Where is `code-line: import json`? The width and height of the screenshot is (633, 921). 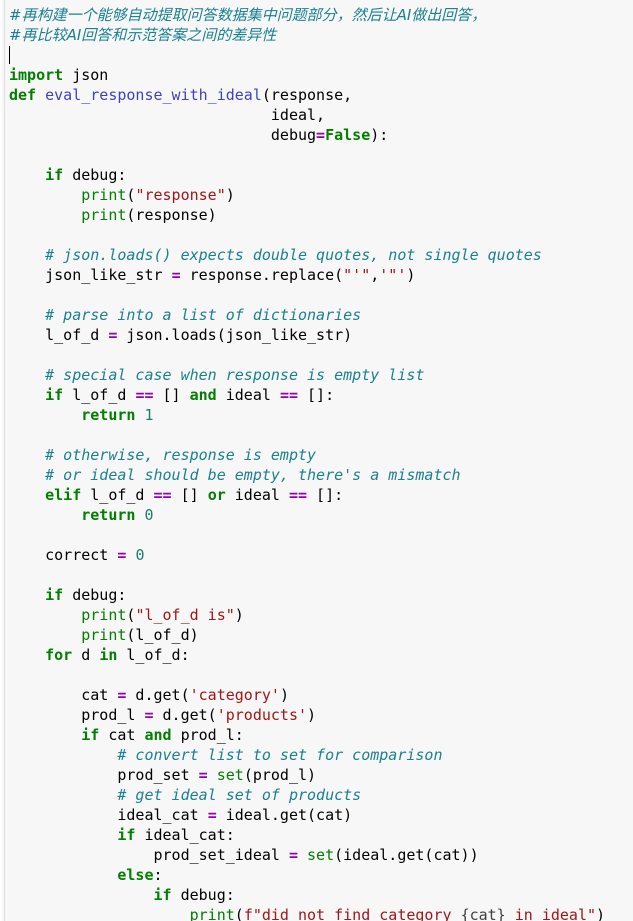 code-line: import json is located at coordinates (59, 75).